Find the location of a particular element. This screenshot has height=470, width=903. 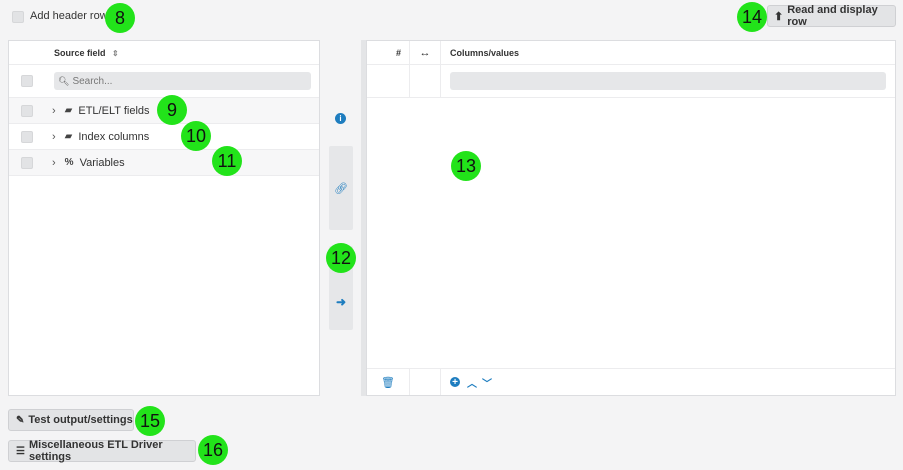

read-and-display-row-label: Read and display row is located at coordinates (832, 16).